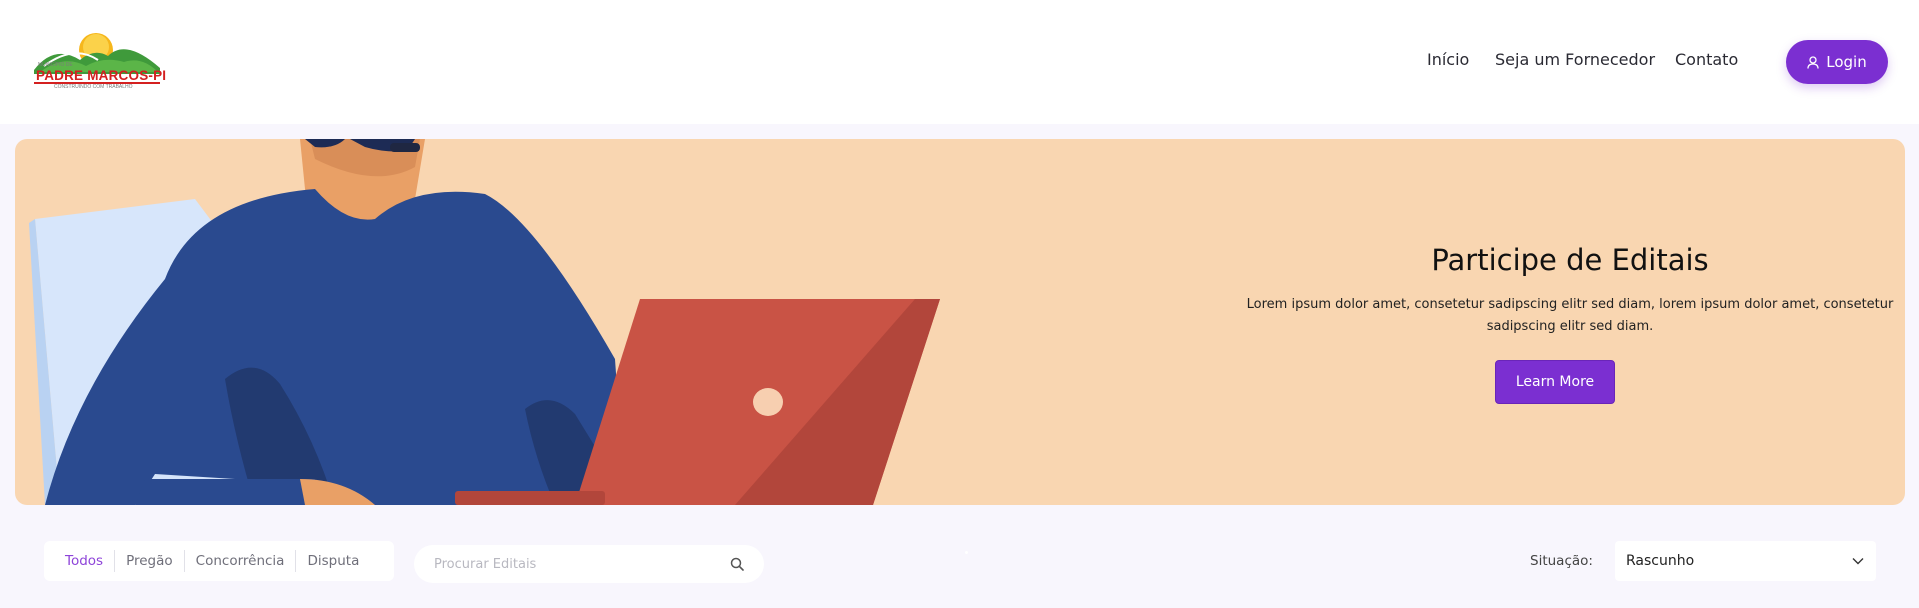  Describe the element at coordinates (1660, 561) in the screenshot. I see `situacao-selected-value: Rascunho` at that location.